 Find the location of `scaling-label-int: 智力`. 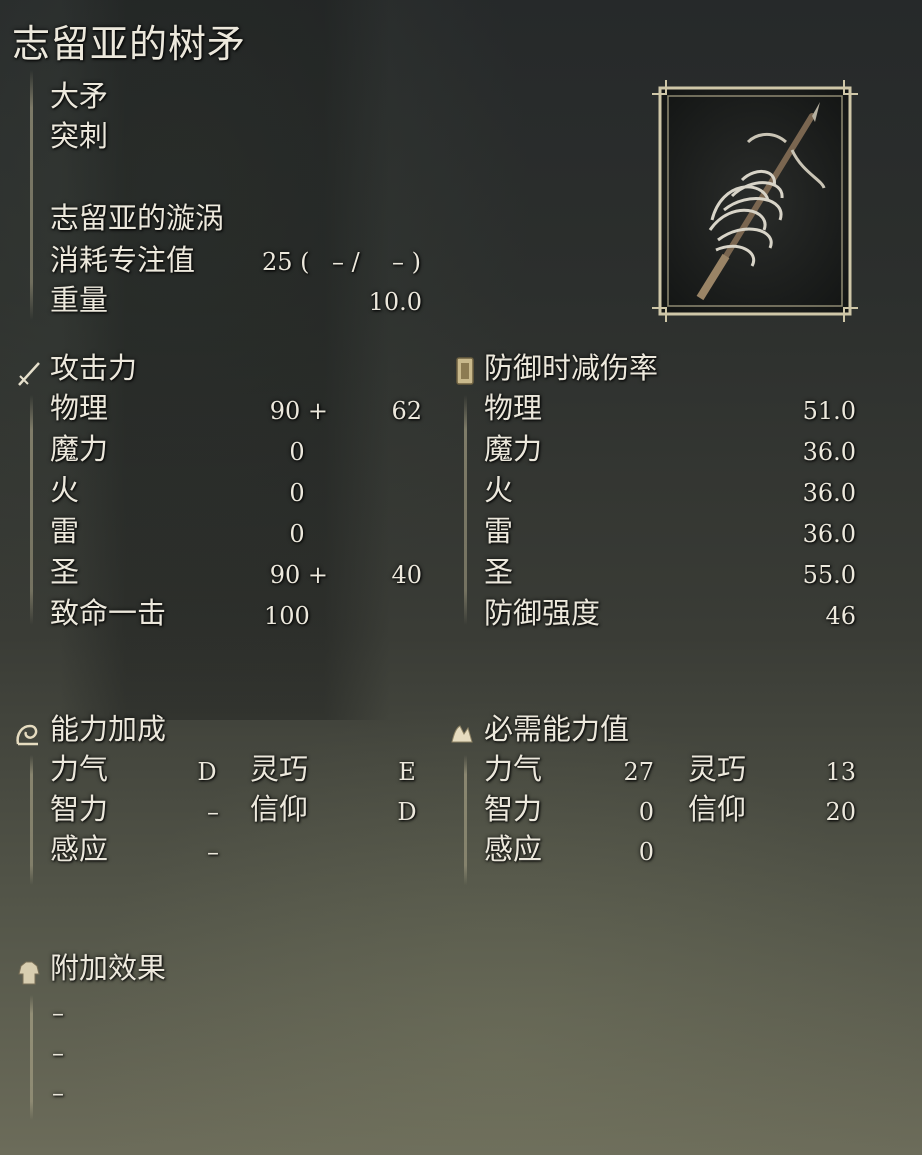

scaling-label-int: 智力 is located at coordinates (79, 809).